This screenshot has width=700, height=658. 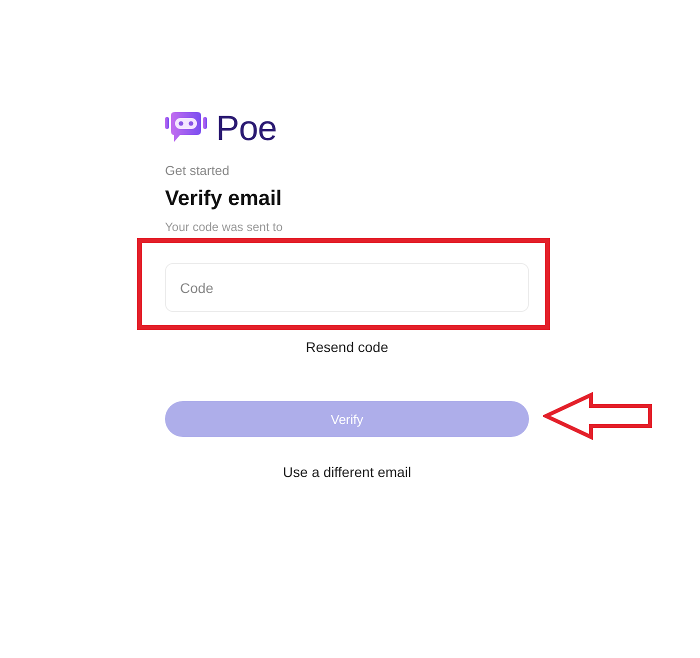 I want to click on change-email-link: Use a different email, so click(x=347, y=472).